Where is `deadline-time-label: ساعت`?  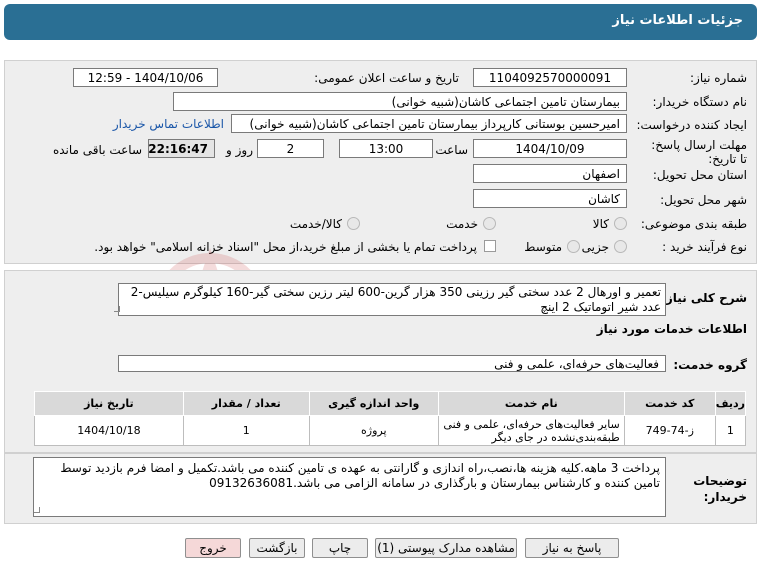 deadline-time-label: ساعت is located at coordinates (451, 150).